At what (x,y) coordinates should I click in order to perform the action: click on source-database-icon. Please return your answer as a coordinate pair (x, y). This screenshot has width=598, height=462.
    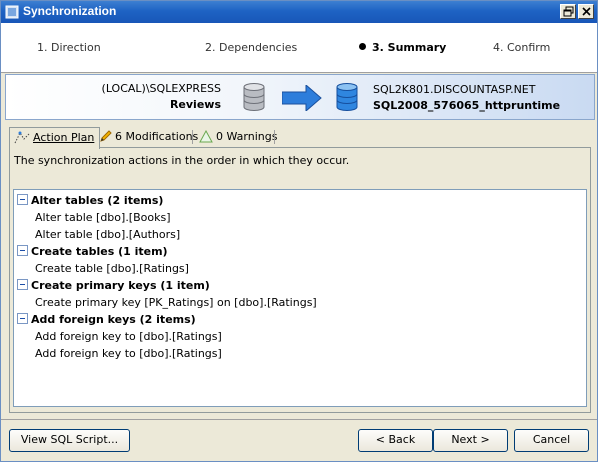
    Looking at the image, I should click on (254, 97).